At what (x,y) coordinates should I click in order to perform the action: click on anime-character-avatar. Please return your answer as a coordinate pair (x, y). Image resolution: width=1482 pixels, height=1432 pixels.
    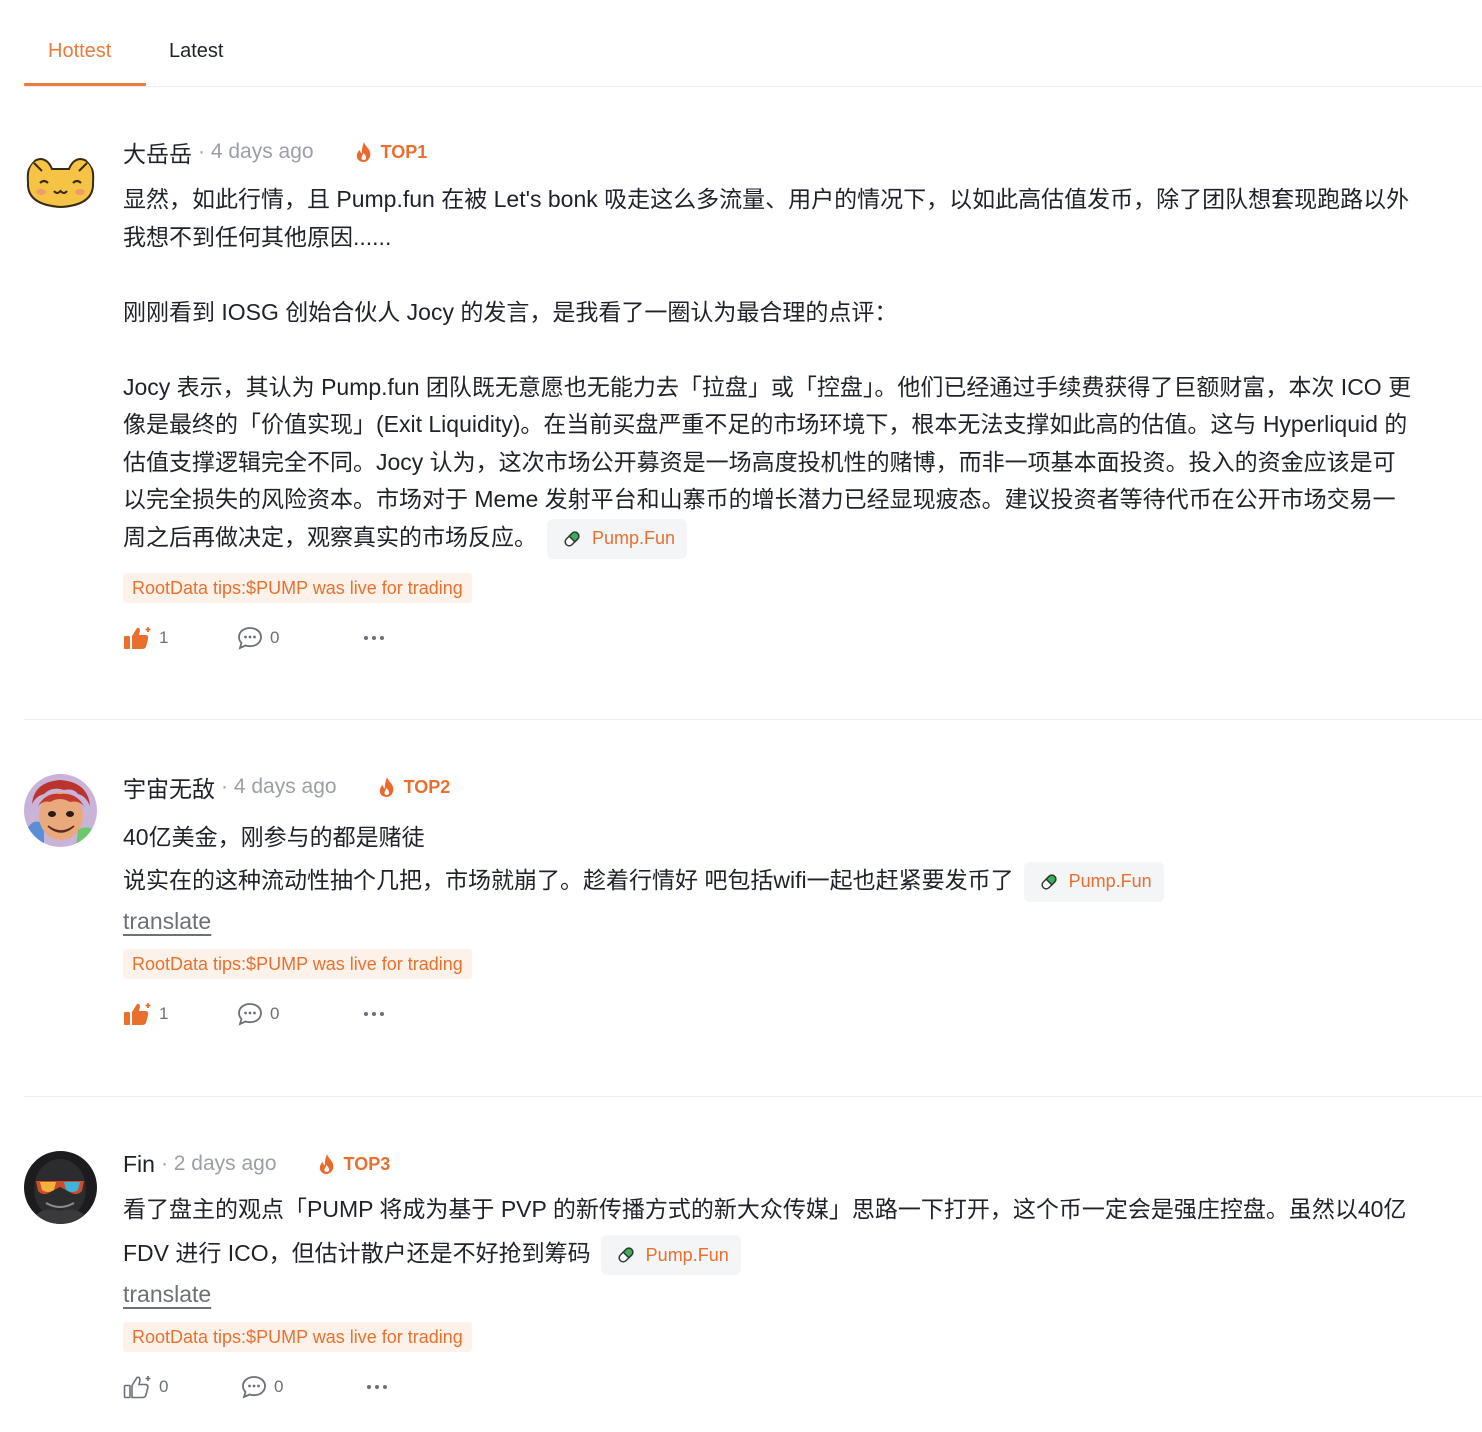
    Looking at the image, I should click on (60, 810).